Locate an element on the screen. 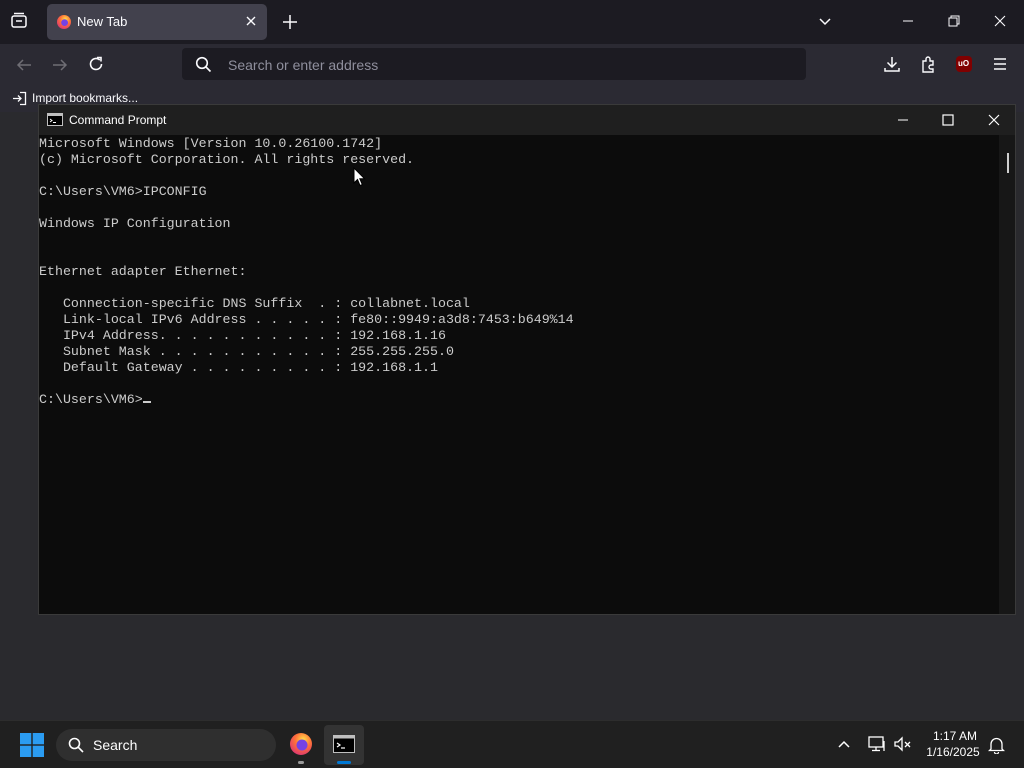 This screenshot has width=1024, height=768. ublock-badge: uO is located at coordinates (964, 63).